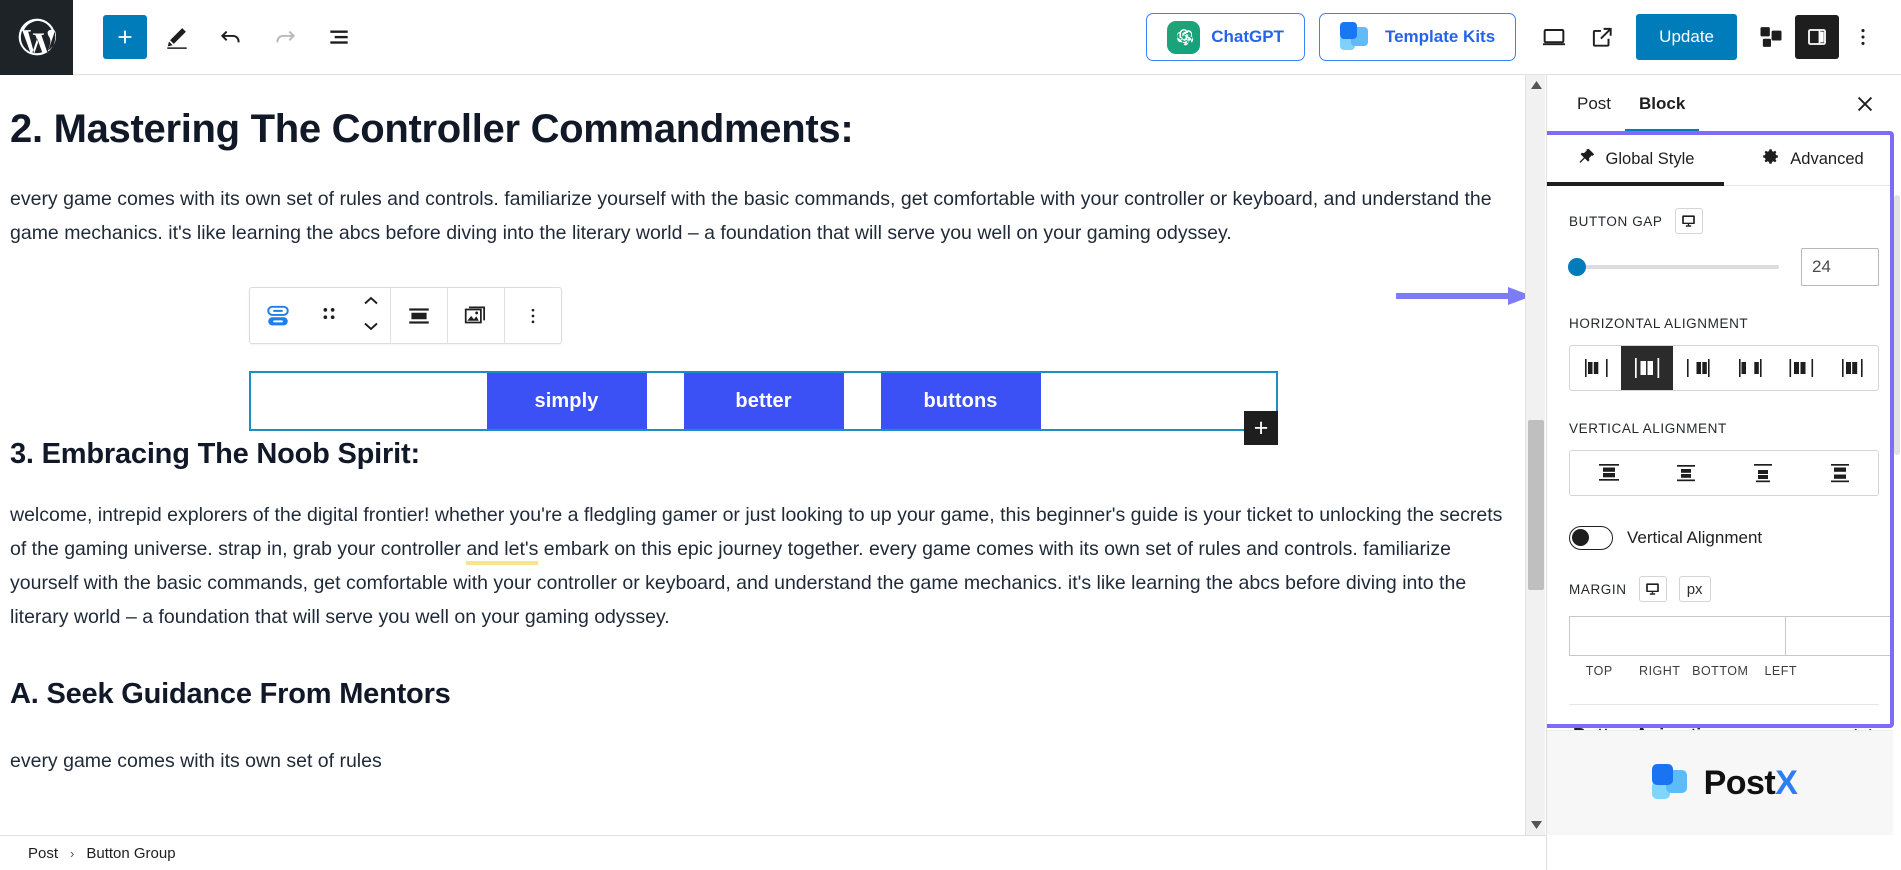 The width and height of the screenshot is (1901, 870). What do you see at coordinates (1261, 428) in the screenshot?
I see `add-button-appender: +` at bounding box center [1261, 428].